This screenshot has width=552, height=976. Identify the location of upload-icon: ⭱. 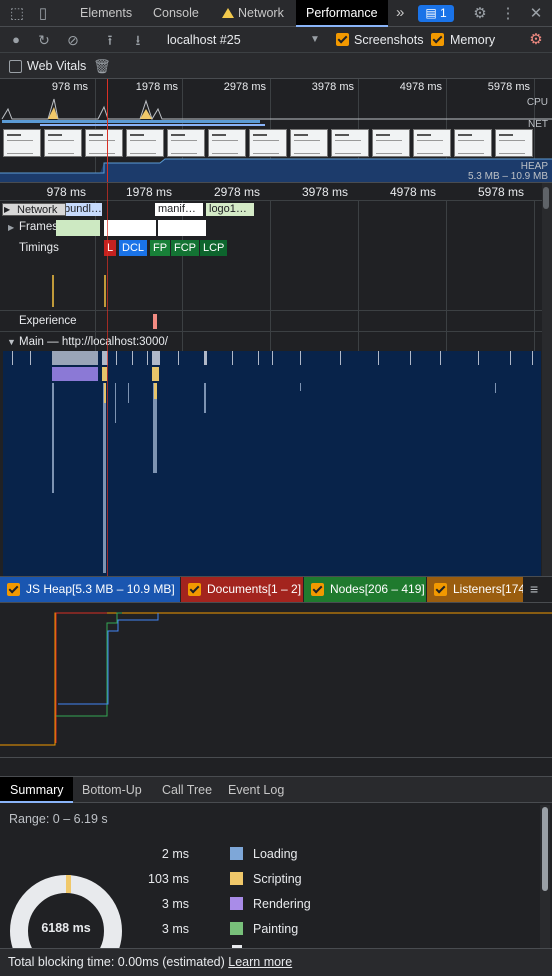
(110, 40).